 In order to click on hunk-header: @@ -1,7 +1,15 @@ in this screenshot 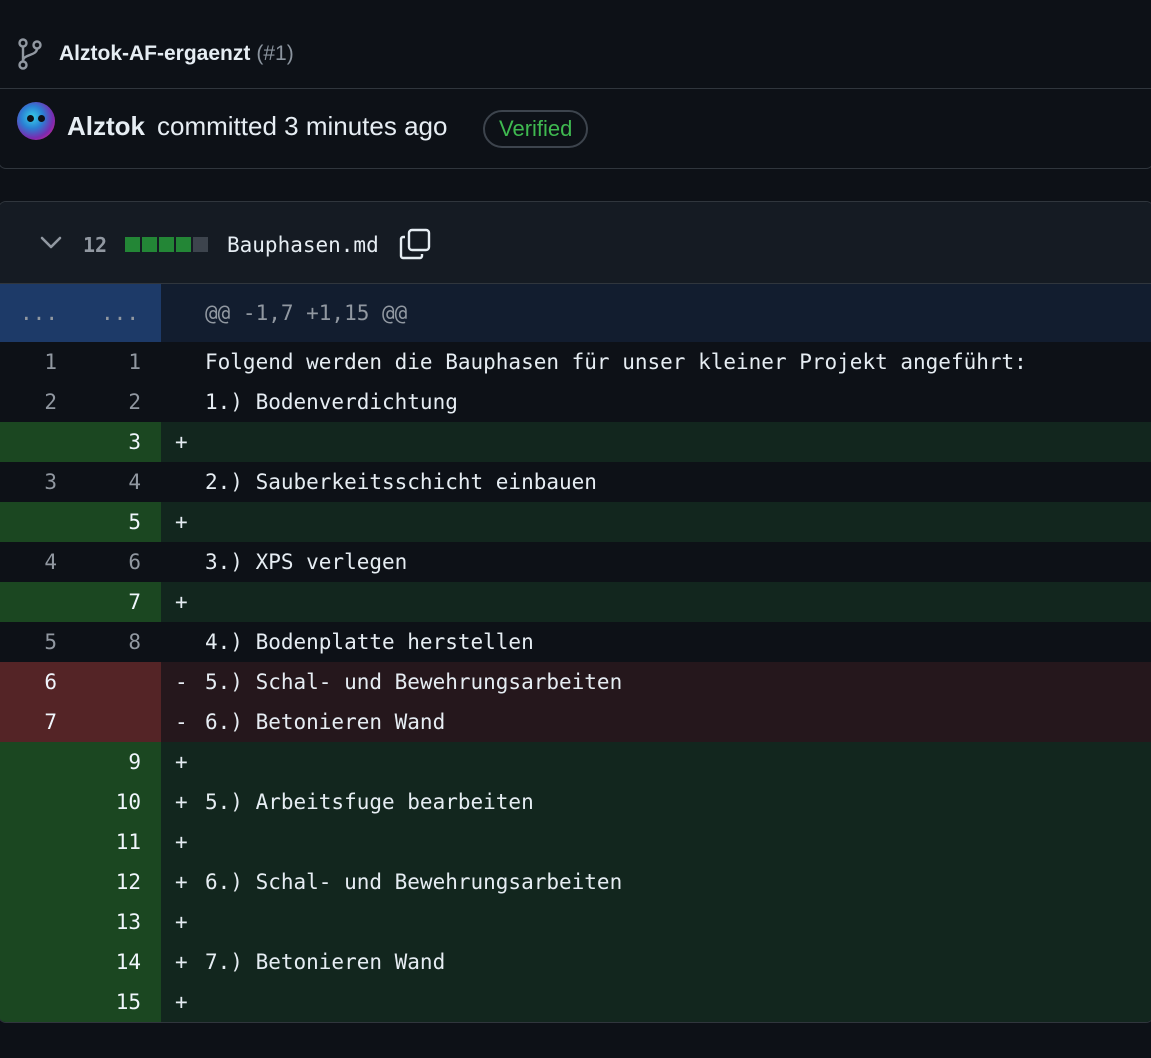, I will do `click(306, 313)`.